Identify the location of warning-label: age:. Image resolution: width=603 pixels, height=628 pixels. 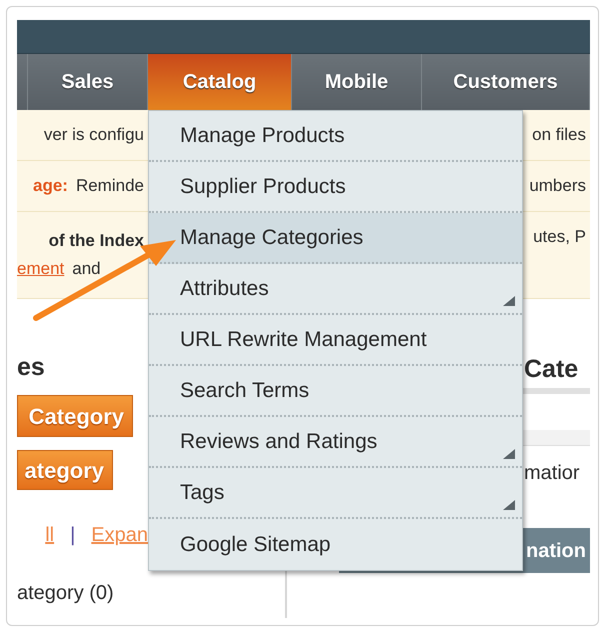
(50, 186).